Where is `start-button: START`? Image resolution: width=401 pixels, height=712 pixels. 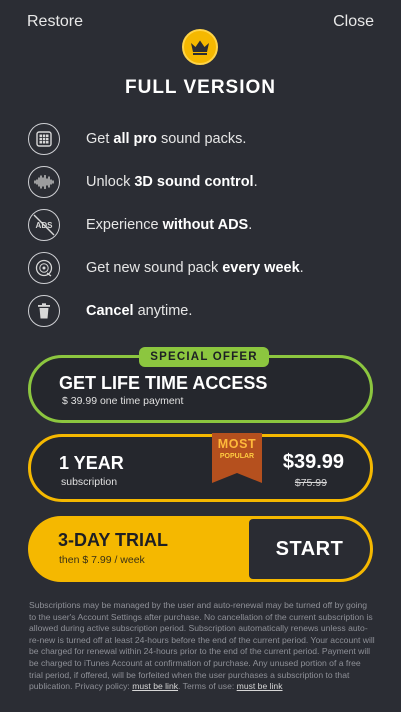
start-button: START is located at coordinates (309, 549).